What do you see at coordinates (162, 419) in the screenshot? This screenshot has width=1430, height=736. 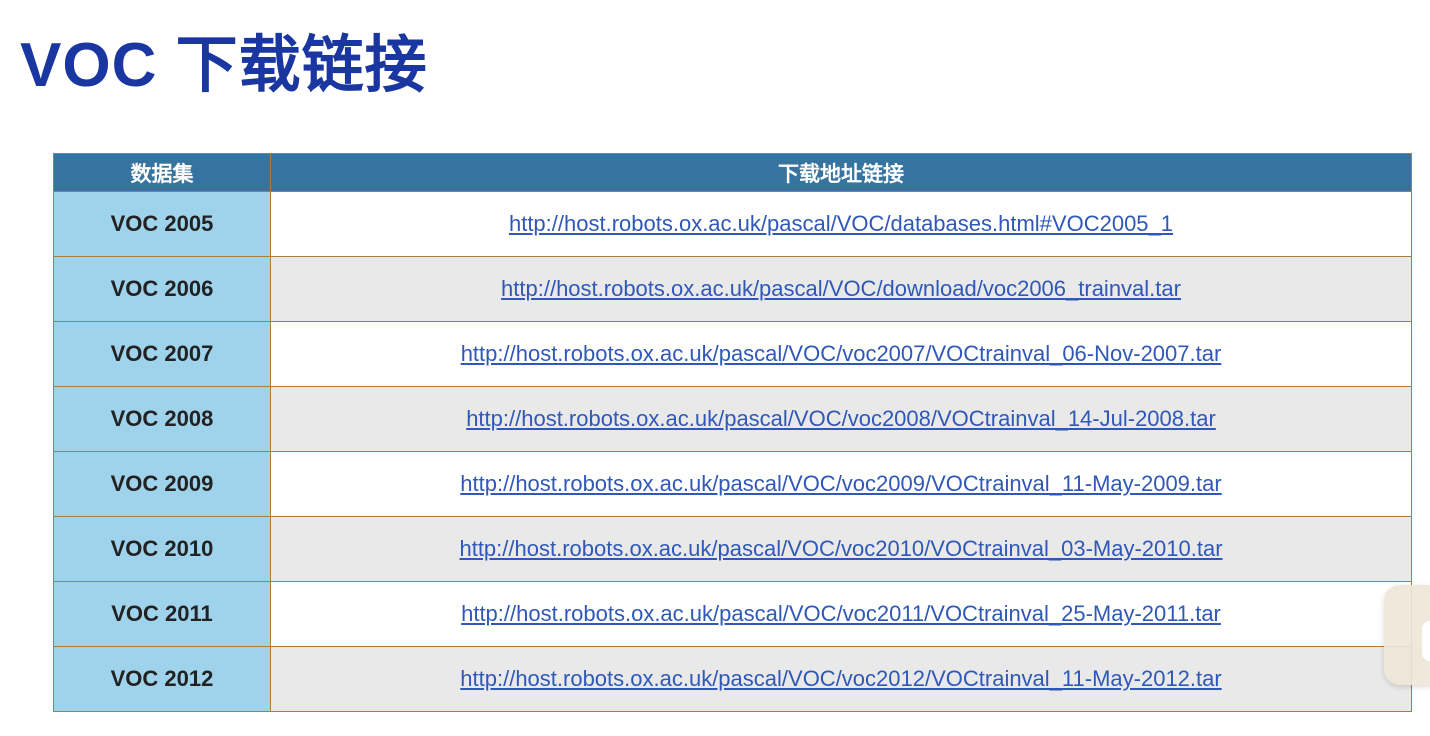 I see `dataset-name: VOC 2008` at bounding box center [162, 419].